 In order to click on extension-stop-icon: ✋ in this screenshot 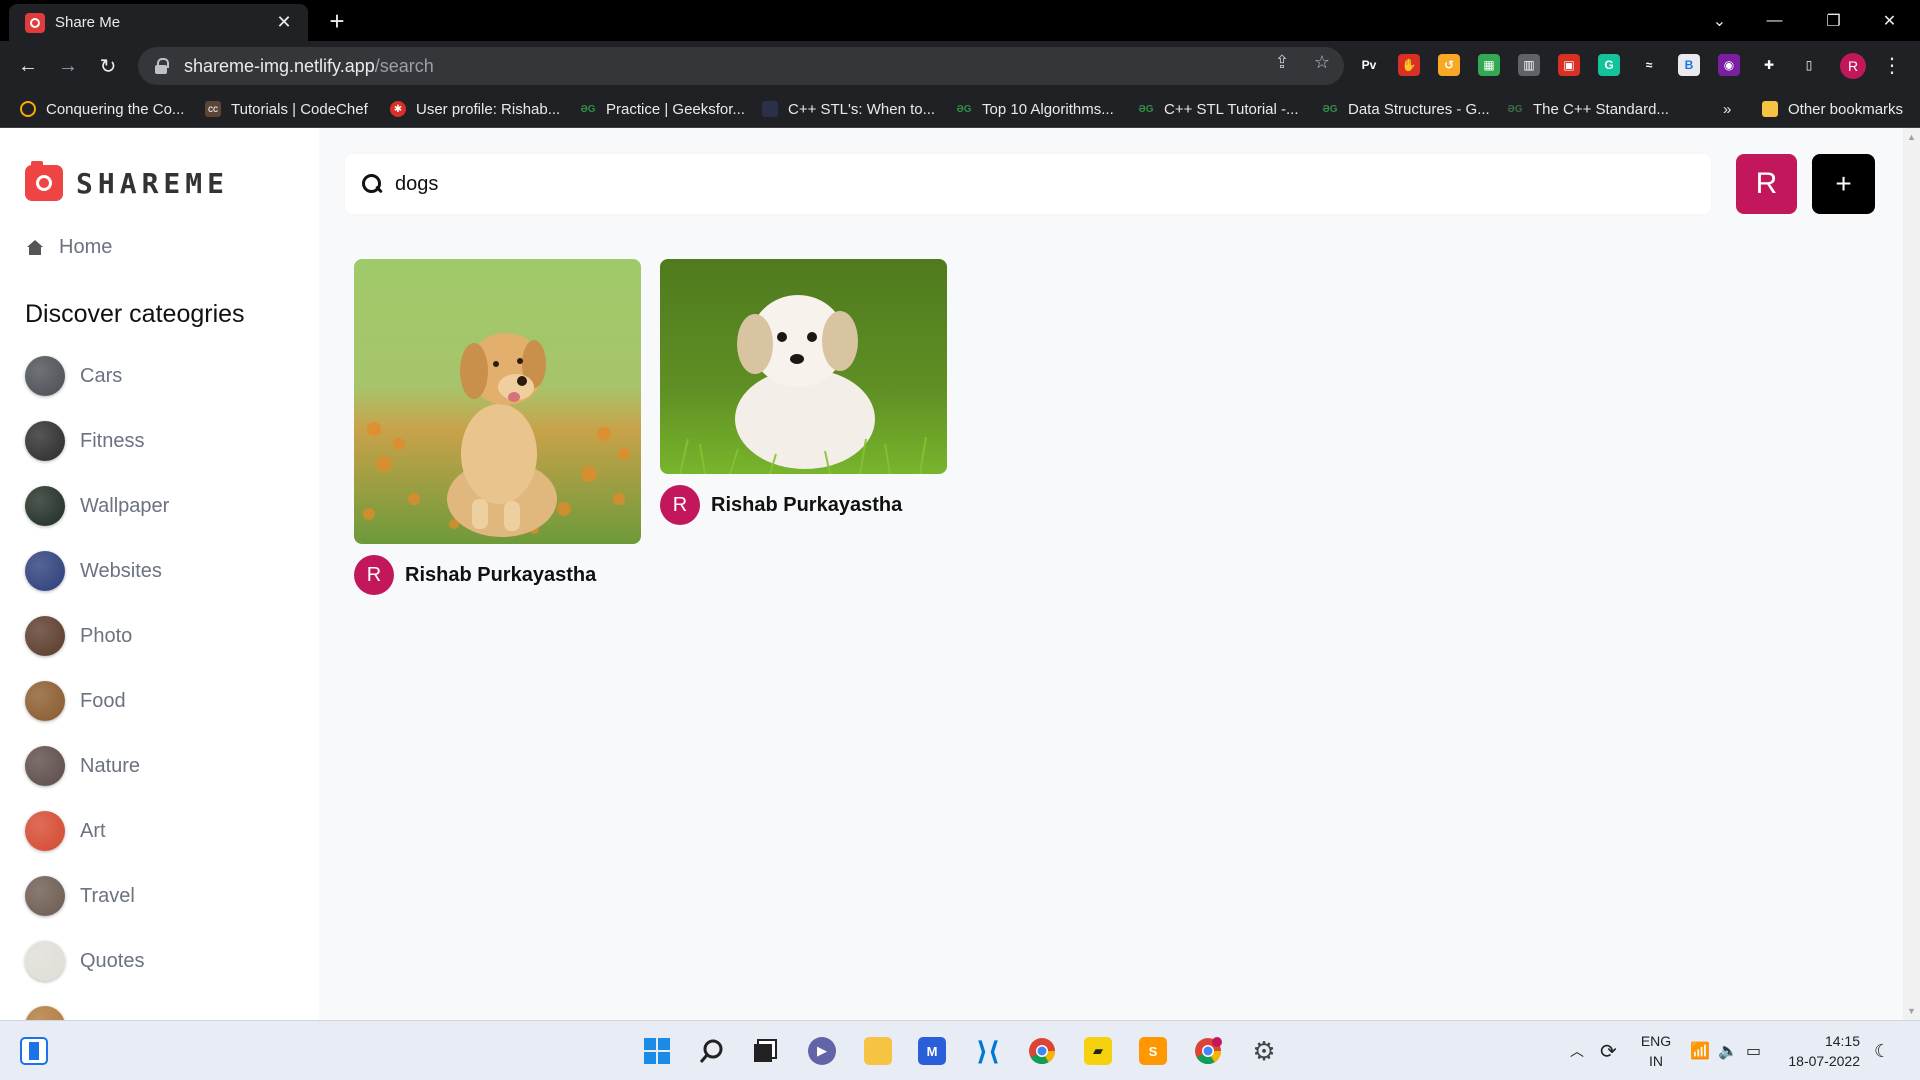, I will do `click(1409, 65)`.